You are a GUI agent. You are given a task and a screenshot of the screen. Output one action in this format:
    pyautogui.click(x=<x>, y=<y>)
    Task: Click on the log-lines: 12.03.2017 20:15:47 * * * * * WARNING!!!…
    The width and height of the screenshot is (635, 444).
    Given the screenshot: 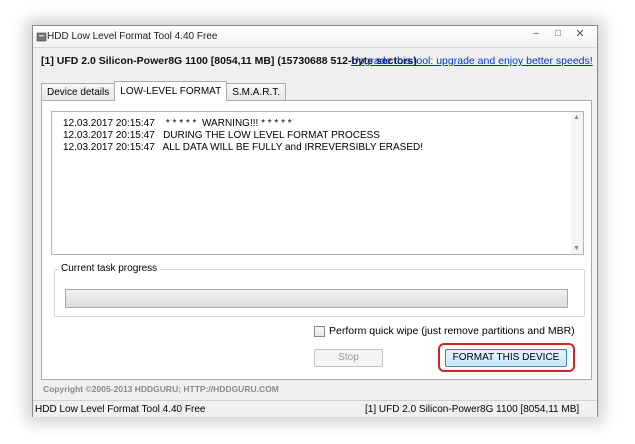 What is the action you would take?
    pyautogui.click(x=243, y=136)
    